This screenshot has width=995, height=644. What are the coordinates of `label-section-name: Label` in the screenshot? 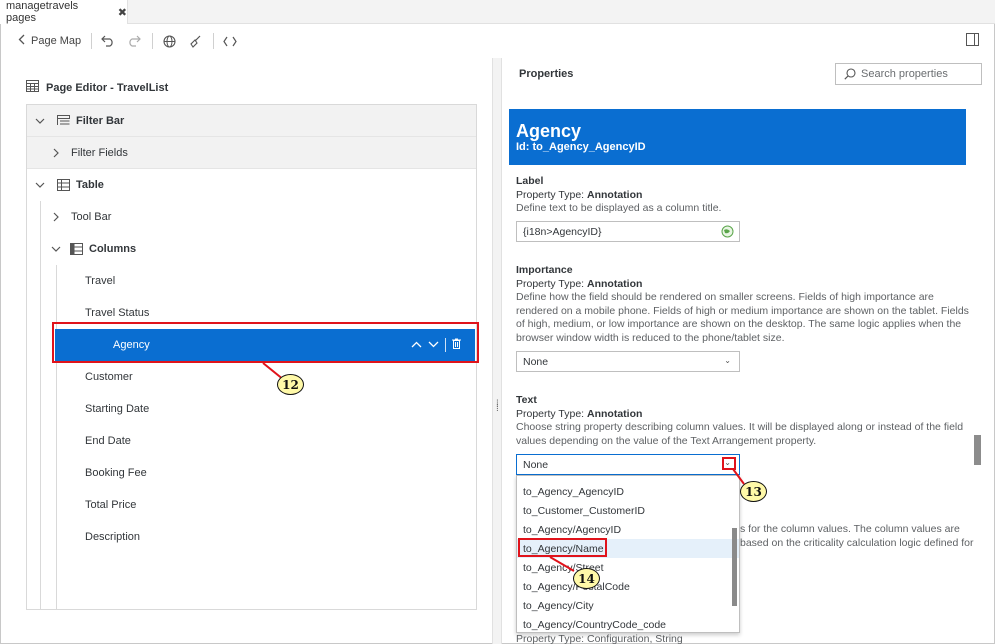 It's located at (530, 181).